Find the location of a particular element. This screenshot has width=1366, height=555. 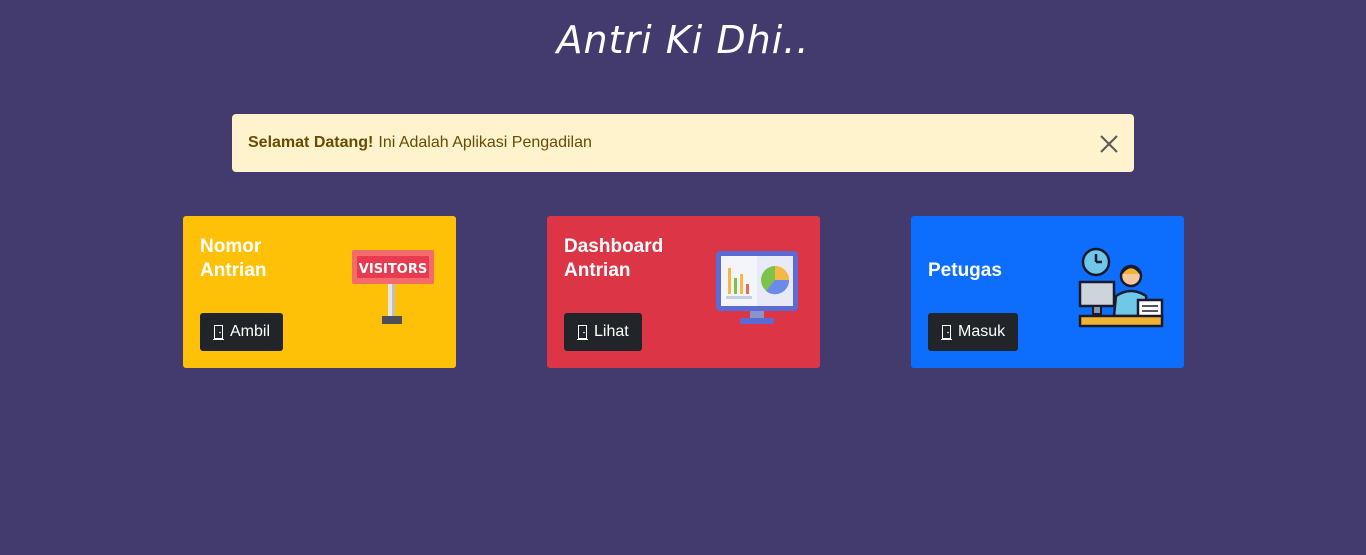

card-title: Dashboard Antrian is located at coordinates (614, 258).